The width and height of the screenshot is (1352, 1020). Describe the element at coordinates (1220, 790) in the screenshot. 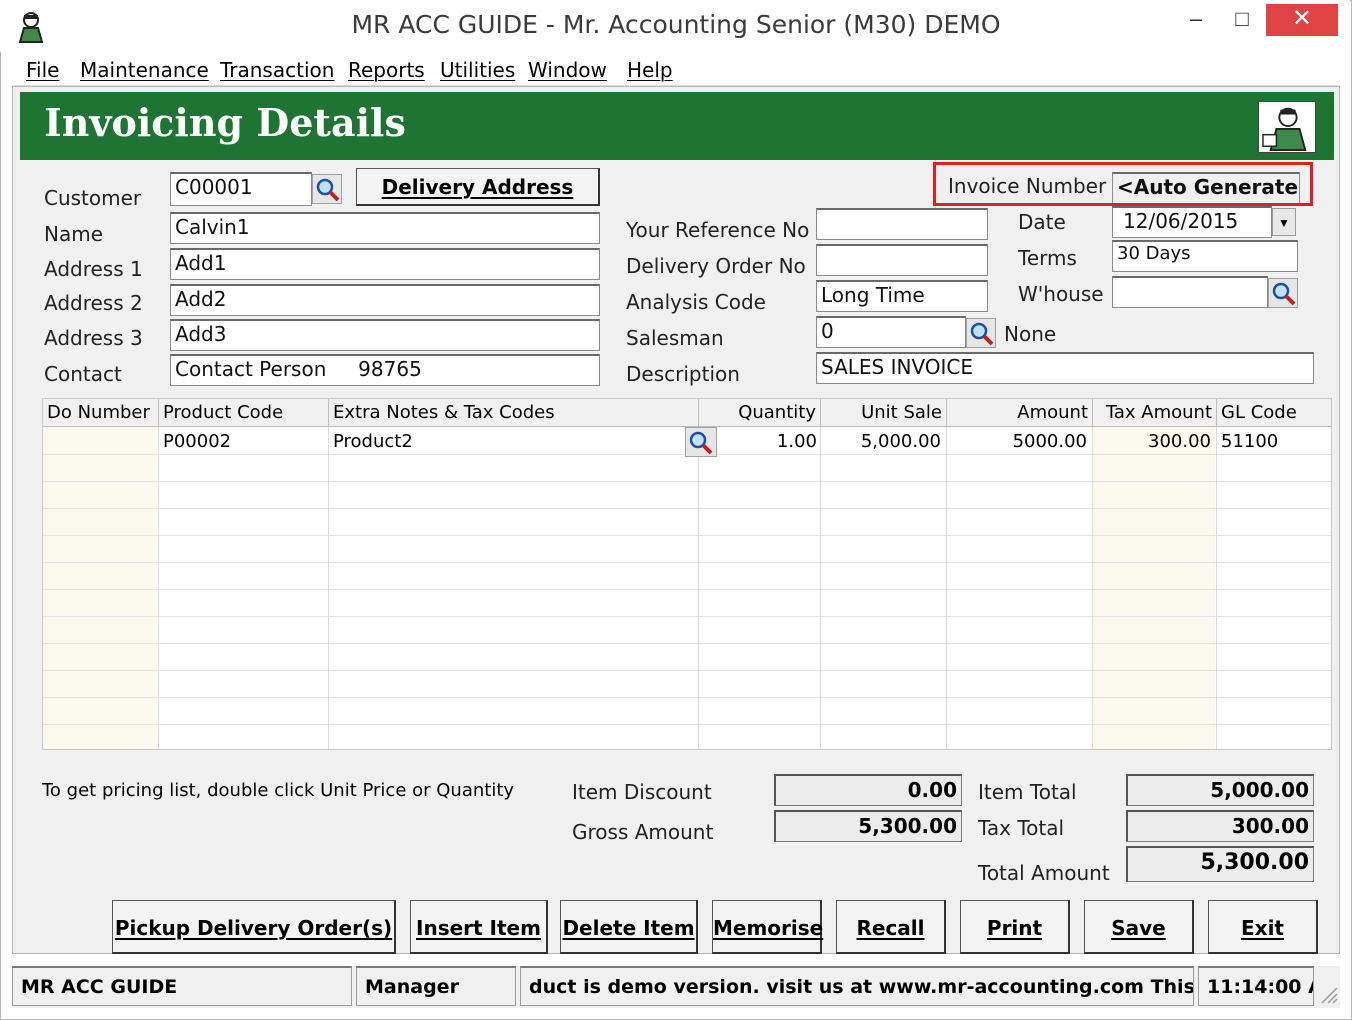

I see `item-total-value: 5,000.00` at that location.